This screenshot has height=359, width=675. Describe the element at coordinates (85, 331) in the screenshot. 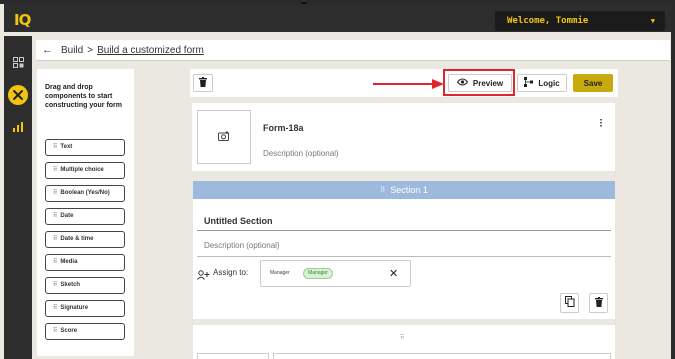

I see `component-score: ⠿ Score` at that location.